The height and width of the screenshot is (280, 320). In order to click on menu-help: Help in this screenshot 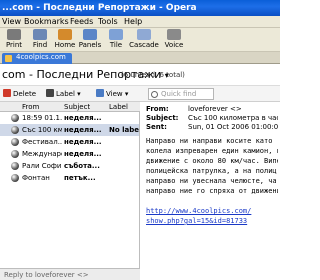, I will do `click(133, 21)`.